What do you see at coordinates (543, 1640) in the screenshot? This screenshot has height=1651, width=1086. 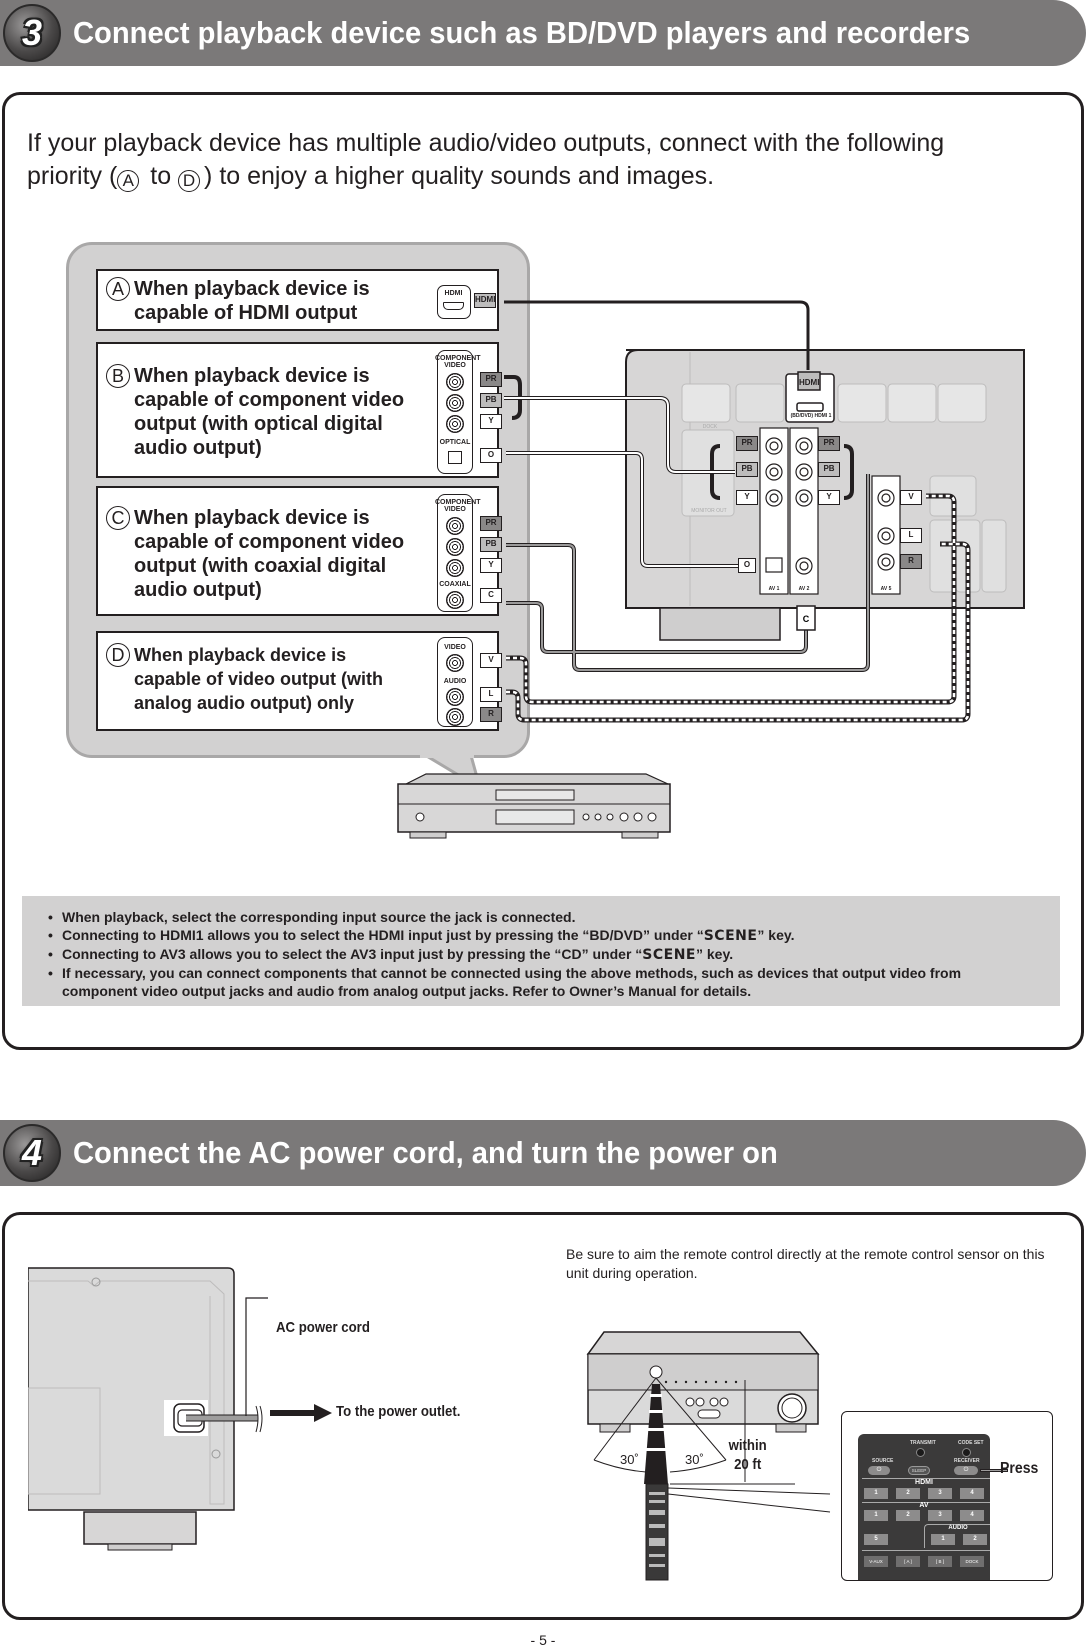 I see `page-number: - 5 -` at bounding box center [543, 1640].